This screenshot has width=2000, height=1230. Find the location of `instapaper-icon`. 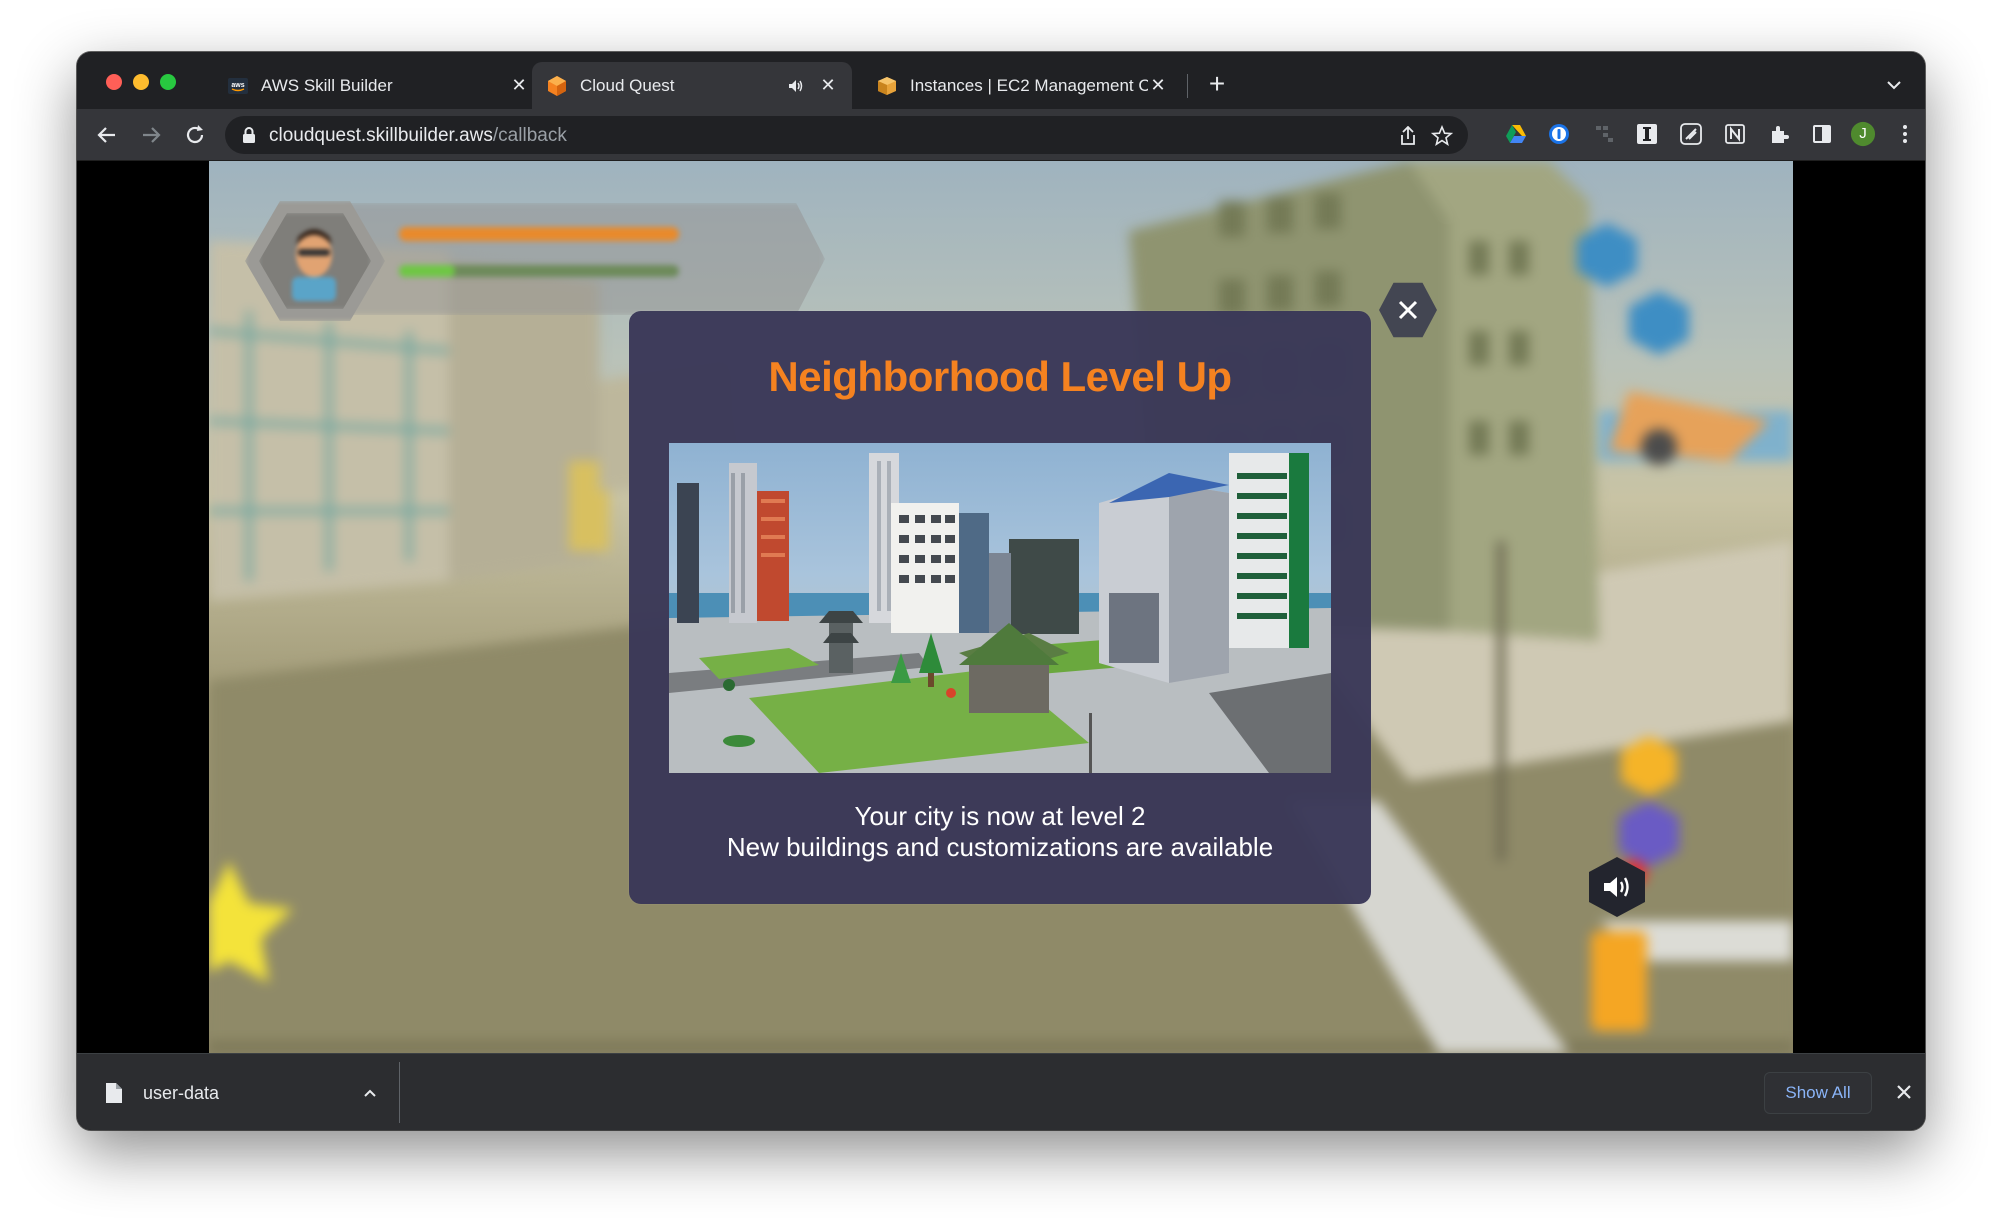

instapaper-icon is located at coordinates (1647, 134).